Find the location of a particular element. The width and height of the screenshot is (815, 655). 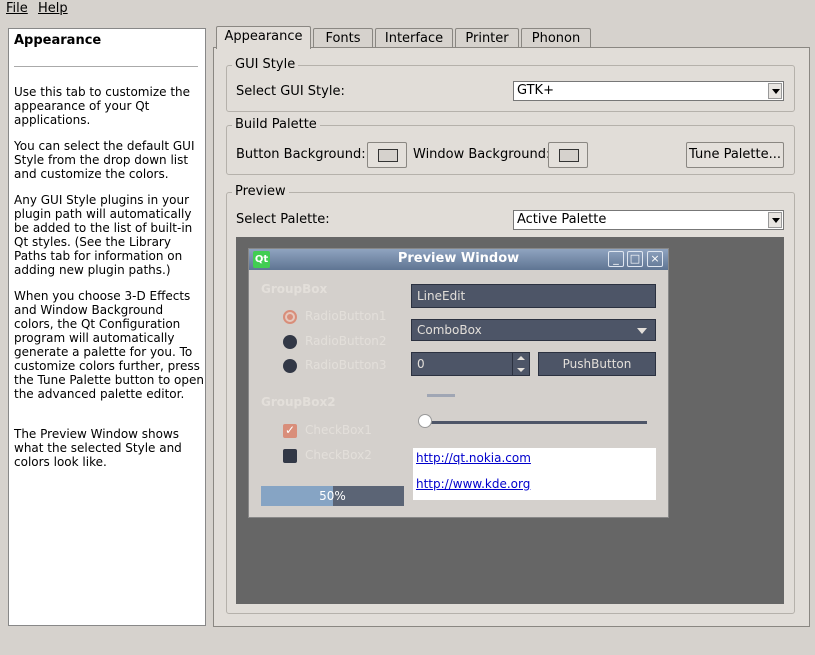

select-palette-label: Select Palette: is located at coordinates (283, 219).